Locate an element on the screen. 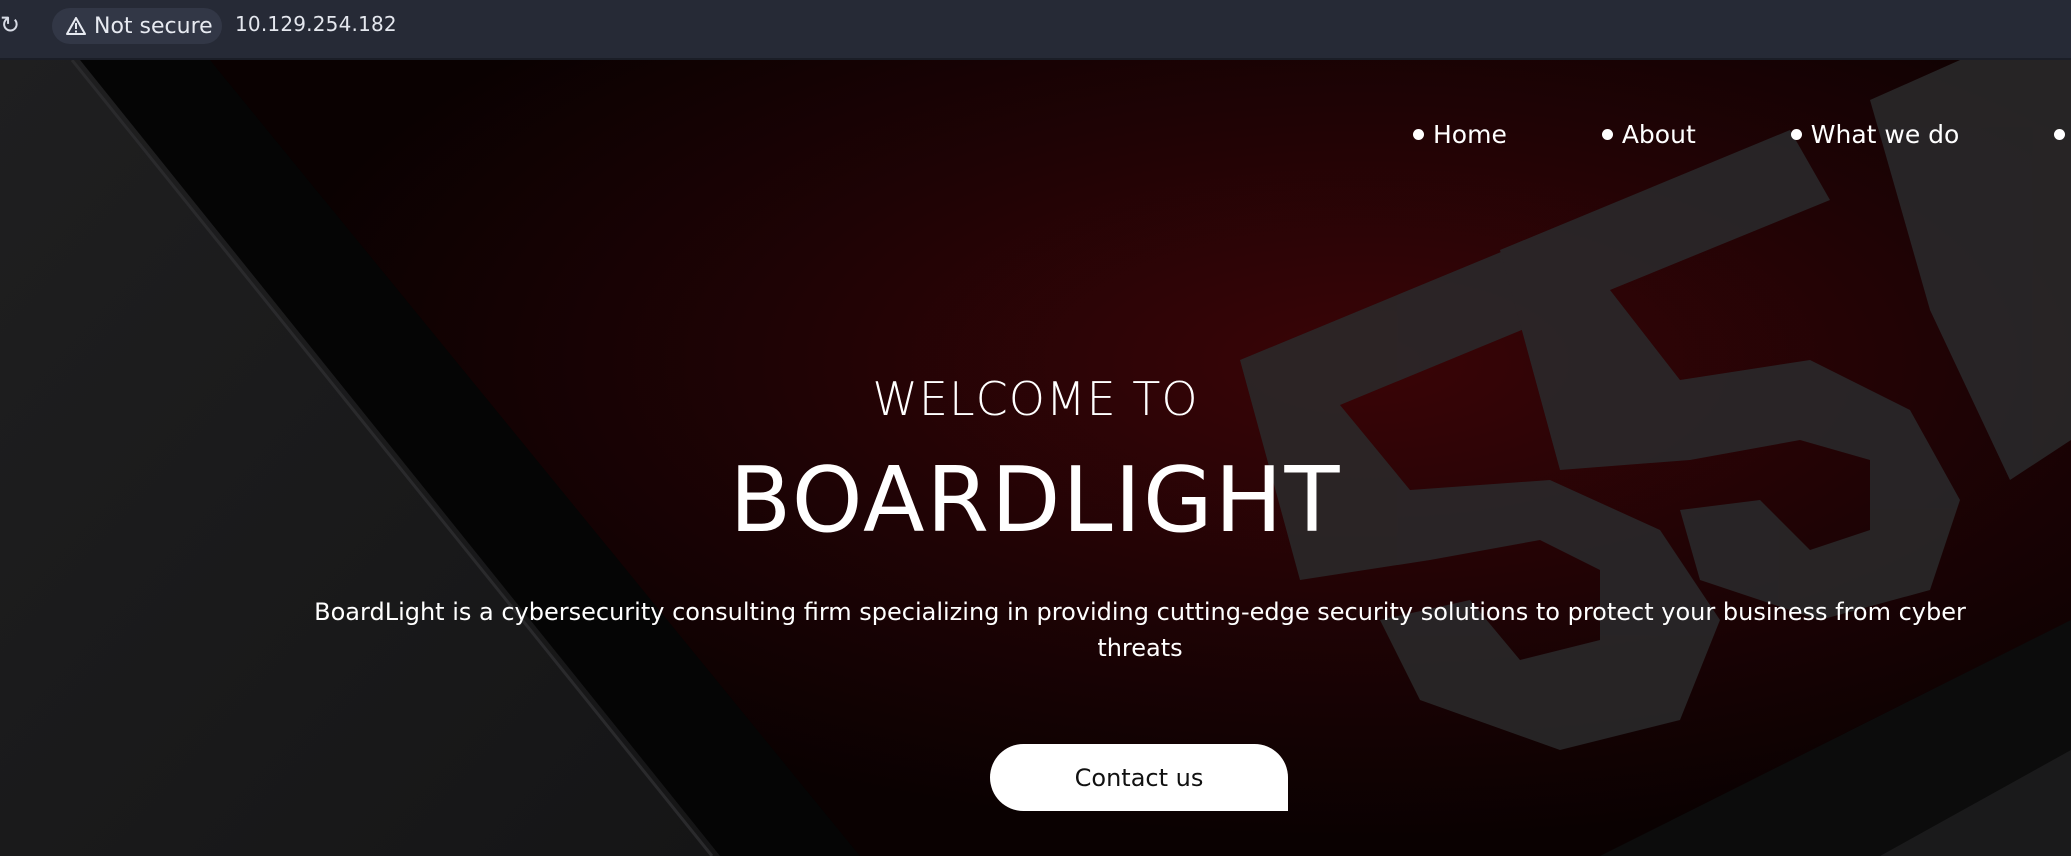 This screenshot has height=856, width=2071. address-bar-url: 10.129.254.182 is located at coordinates (316, 24).